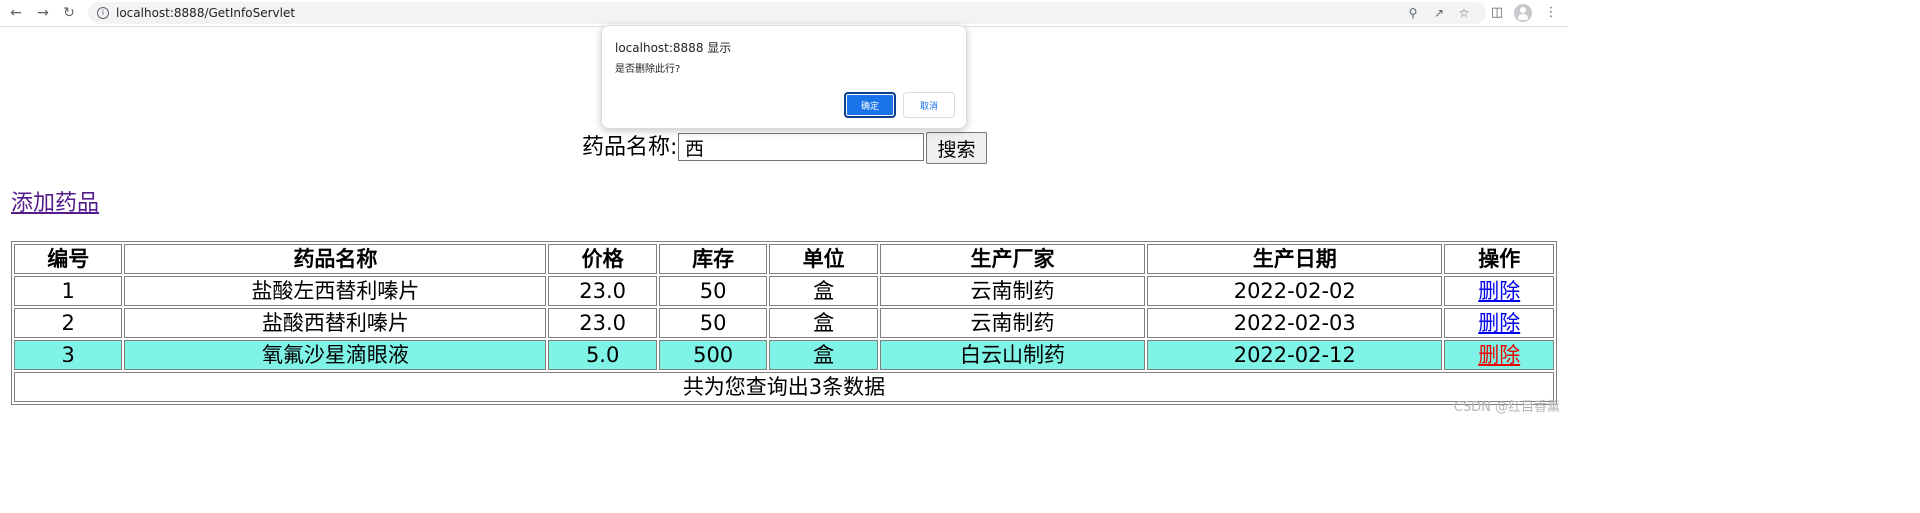 The width and height of the screenshot is (1920, 513). I want to click on table-row: 2 盐酸西替利嗪片 23.0 50 盒 云南制药 2022-02-03 删除, so click(784, 323).